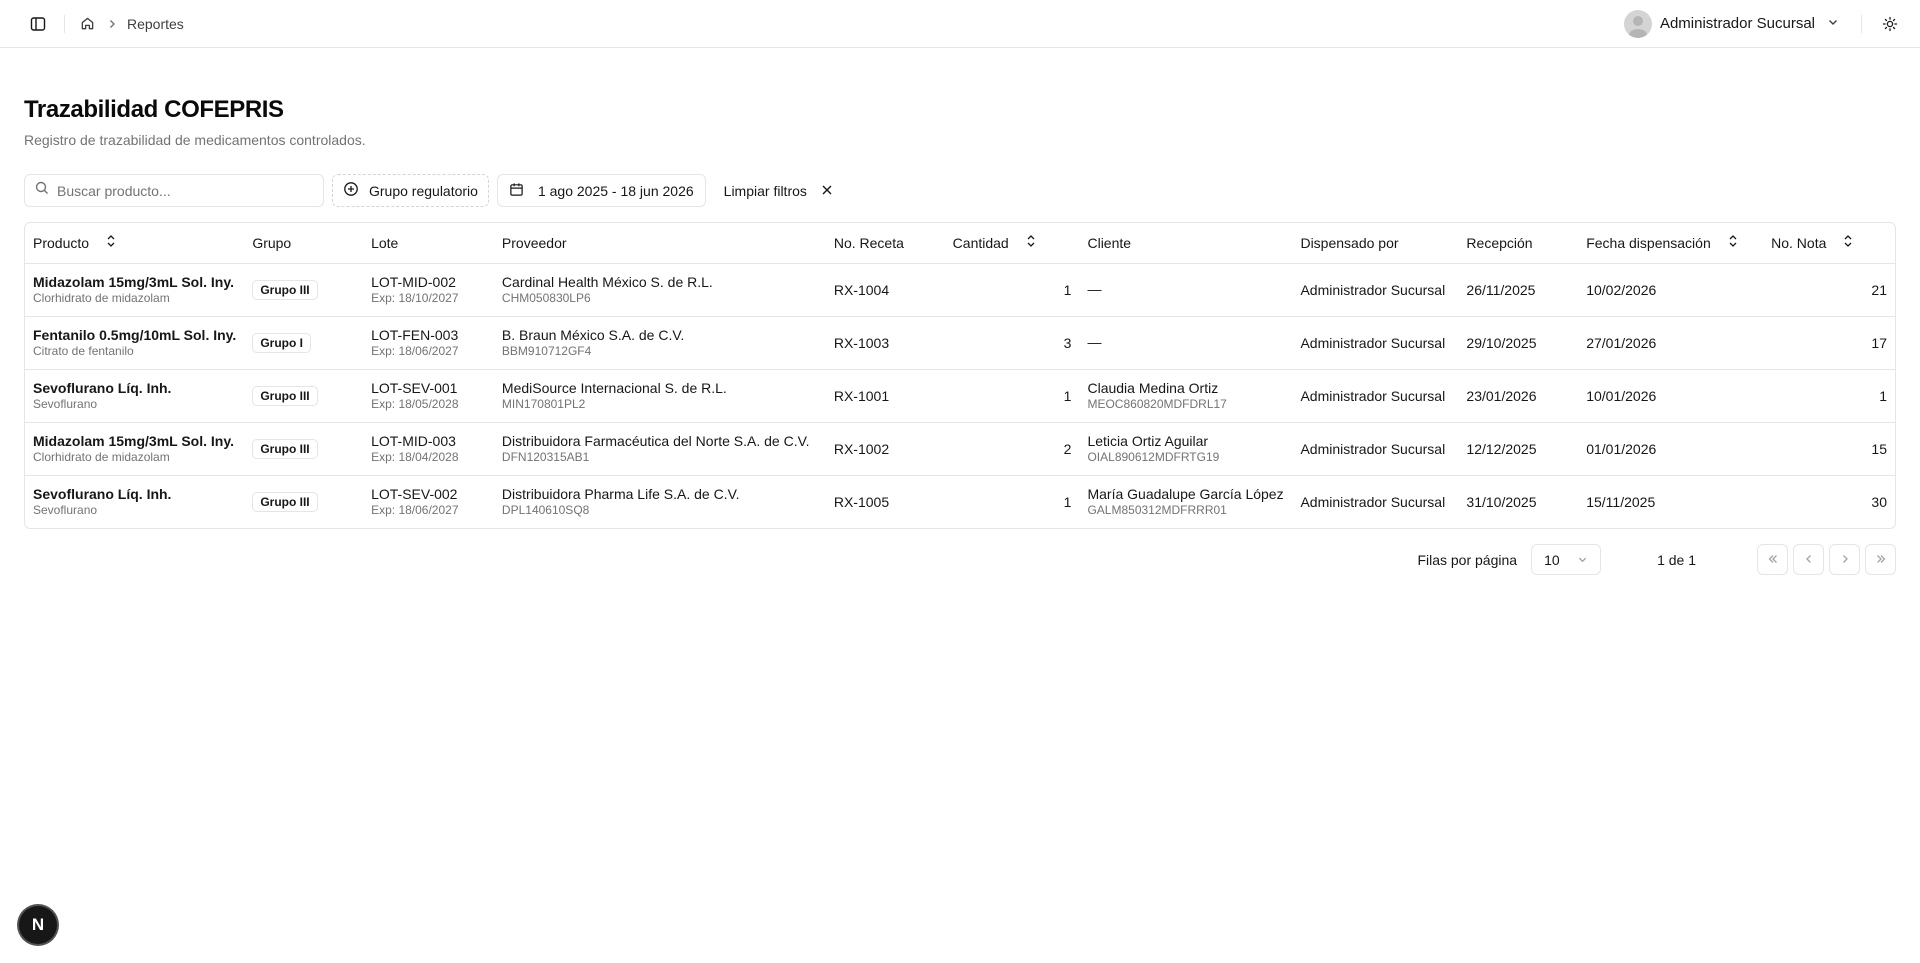 Image resolution: width=1920 pixels, height=963 pixels. What do you see at coordinates (1637, 23) in the screenshot?
I see `avatar` at bounding box center [1637, 23].